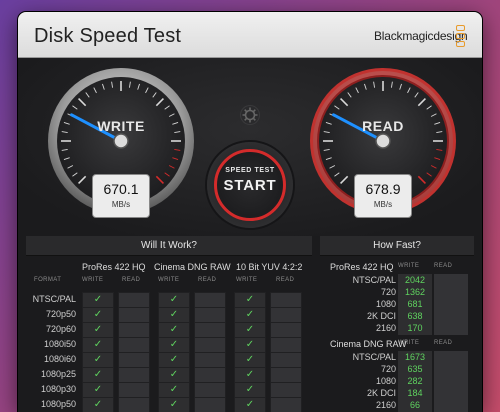 The width and height of the screenshot is (500, 412). Describe the element at coordinates (269, 267) in the screenshot. I see `codec-title-yuv: 10 Bit YUV 4:2:2` at that location.